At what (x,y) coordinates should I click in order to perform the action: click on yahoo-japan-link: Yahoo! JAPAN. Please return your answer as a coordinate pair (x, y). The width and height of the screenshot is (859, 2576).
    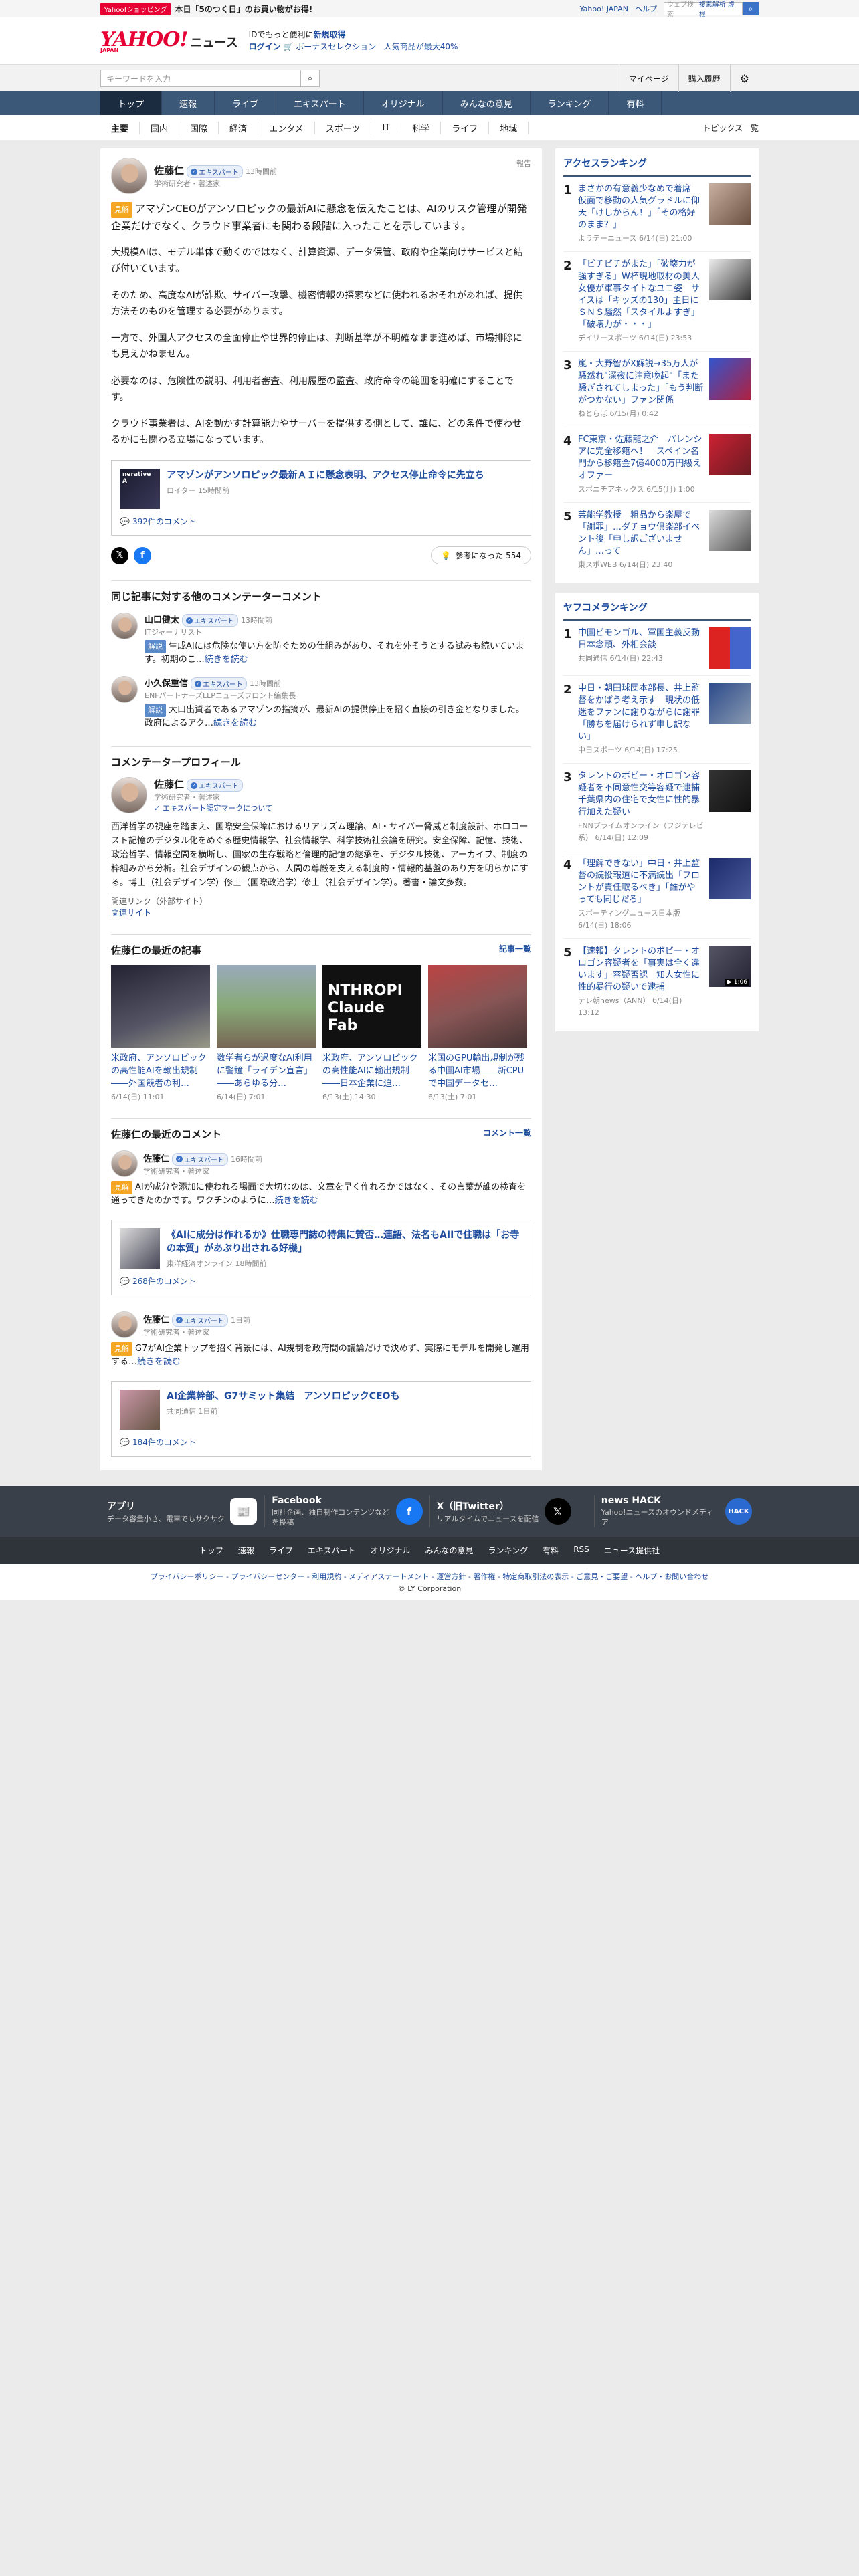
    Looking at the image, I should click on (603, 9).